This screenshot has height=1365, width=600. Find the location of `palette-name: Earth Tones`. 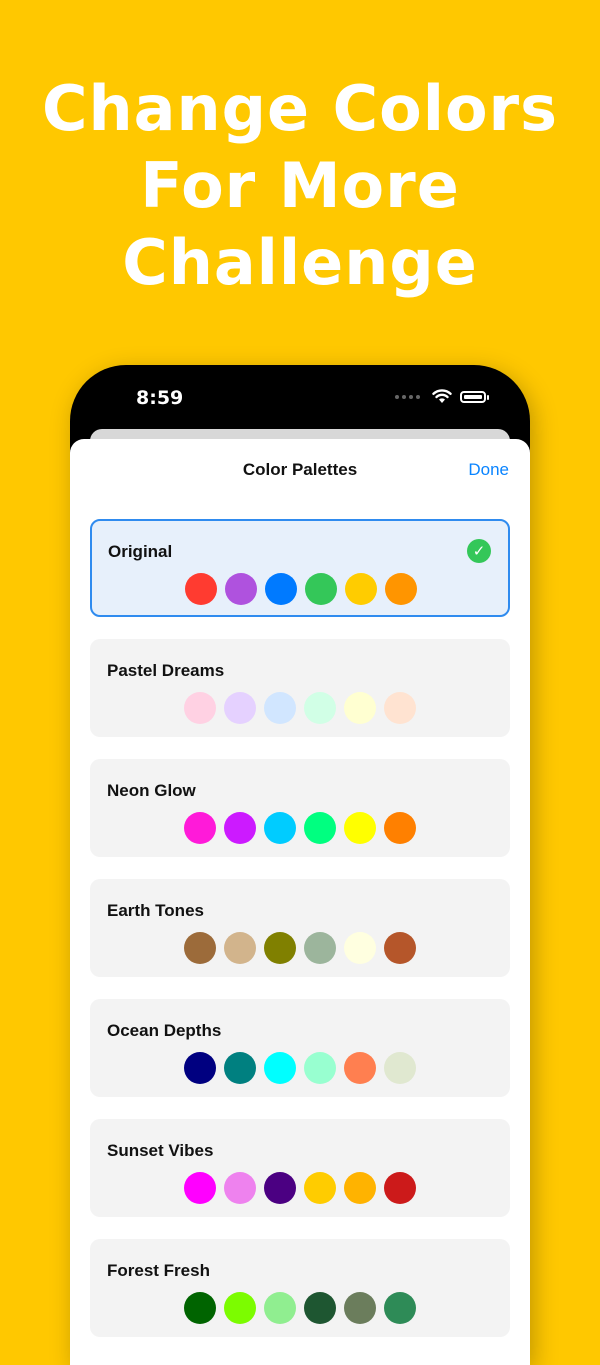

palette-name: Earth Tones is located at coordinates (155, 910).